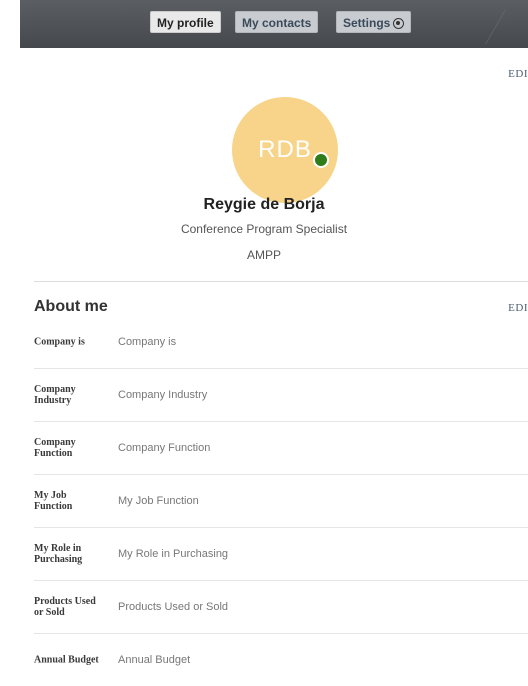  What do you see at coordinates (66, 660) in the screenshot?
I see `field-label: Annual Budget` at bounding box center [66, 660].